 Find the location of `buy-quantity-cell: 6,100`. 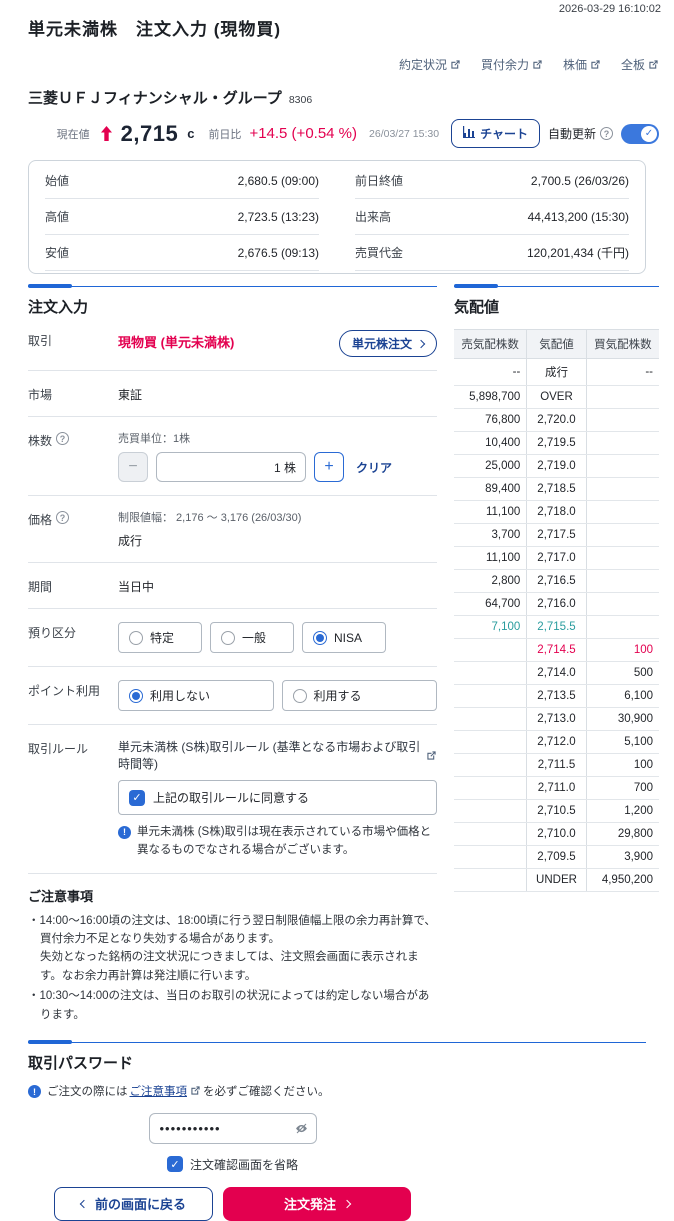

buy-quantity-cell: 6,100 is located at coordinates (622, 696).